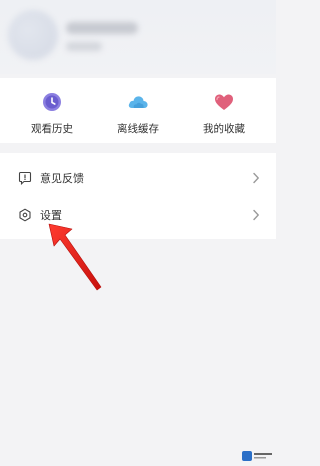 The width and height of the screenshot is (320, 466). Describe the element at coordinates (224, 129) in the screenshot. I see `my-favorites-label: 我的收藏` at that location.